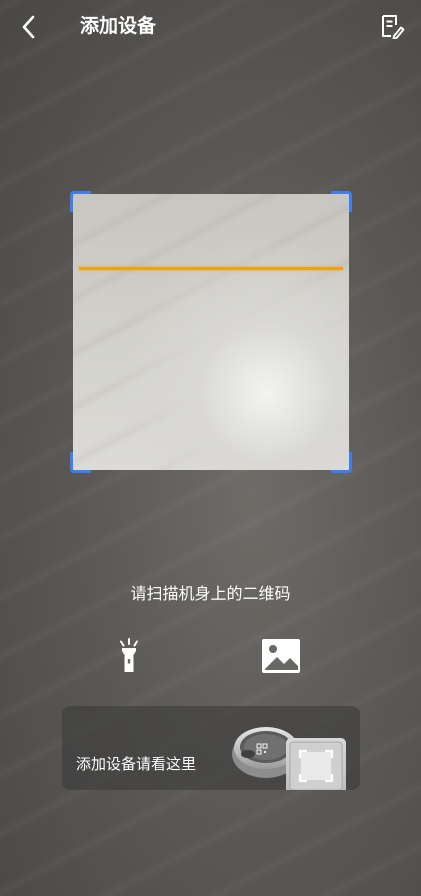 The image size is (421, 896). I want to click on image-icon, so click(281, 656).